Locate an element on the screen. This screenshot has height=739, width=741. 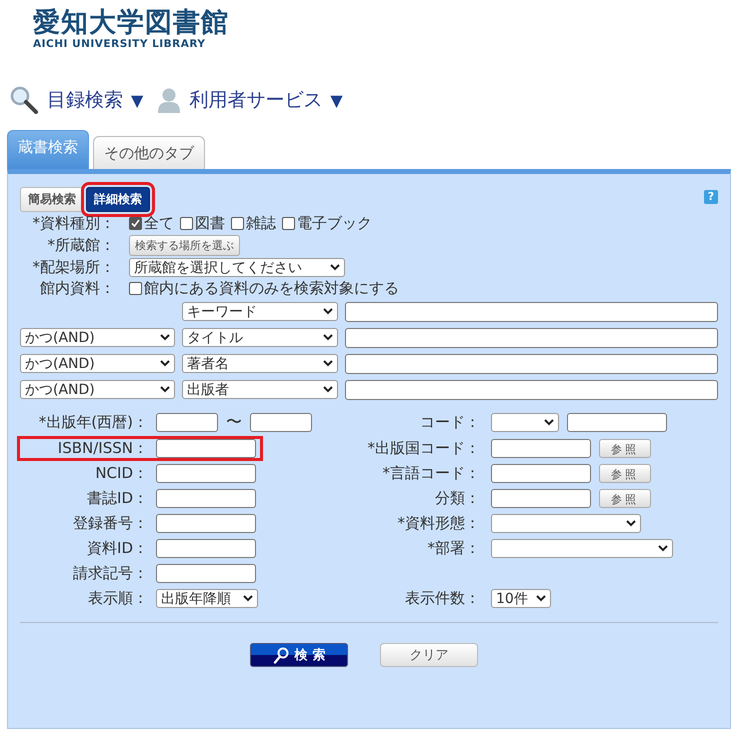
year-from-field is located at coordinates (187, 422).